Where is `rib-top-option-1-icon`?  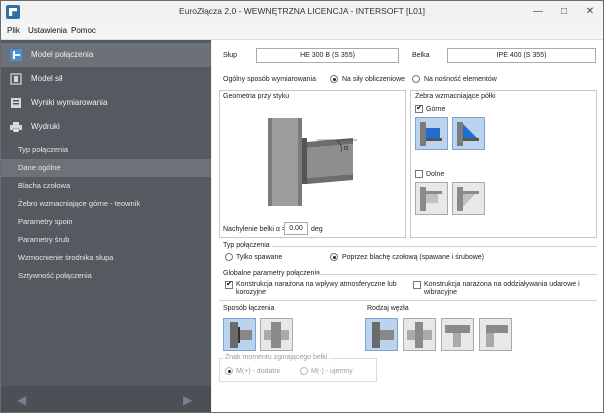 rib-top-option-1-icon is located at coordinates (431, 134).